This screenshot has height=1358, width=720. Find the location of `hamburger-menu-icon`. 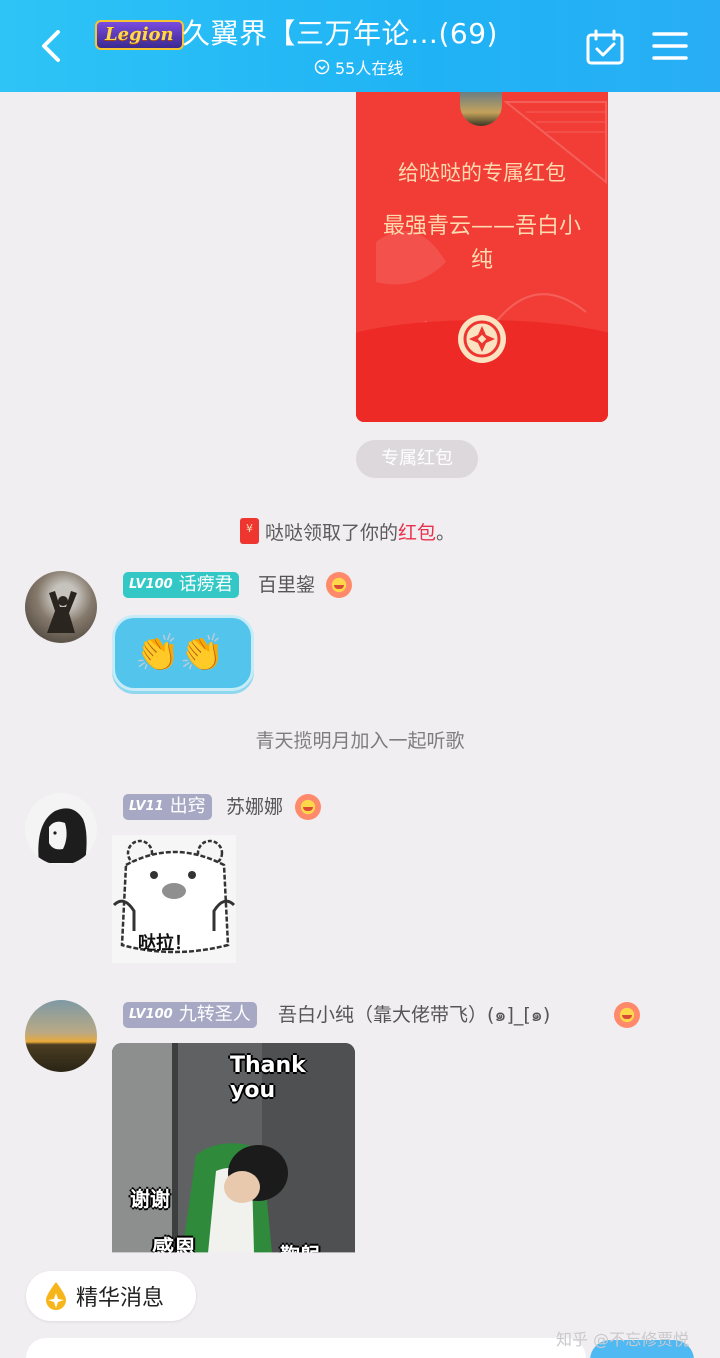

hamburger-menu-icon is located at coordinates (670, 46).